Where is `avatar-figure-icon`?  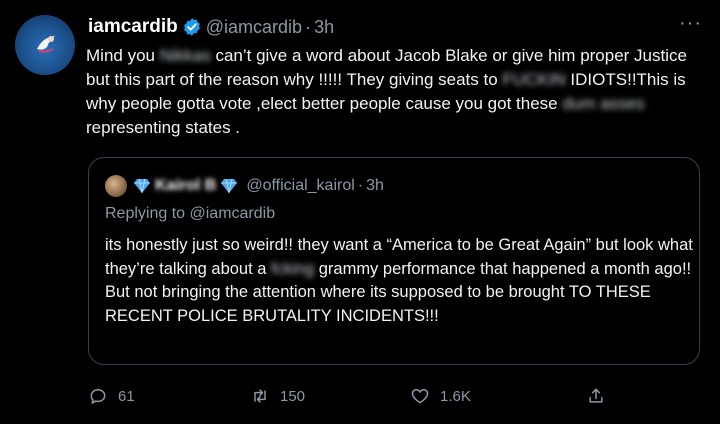
avatar-figure-icon is located at coordinates (46, 44).